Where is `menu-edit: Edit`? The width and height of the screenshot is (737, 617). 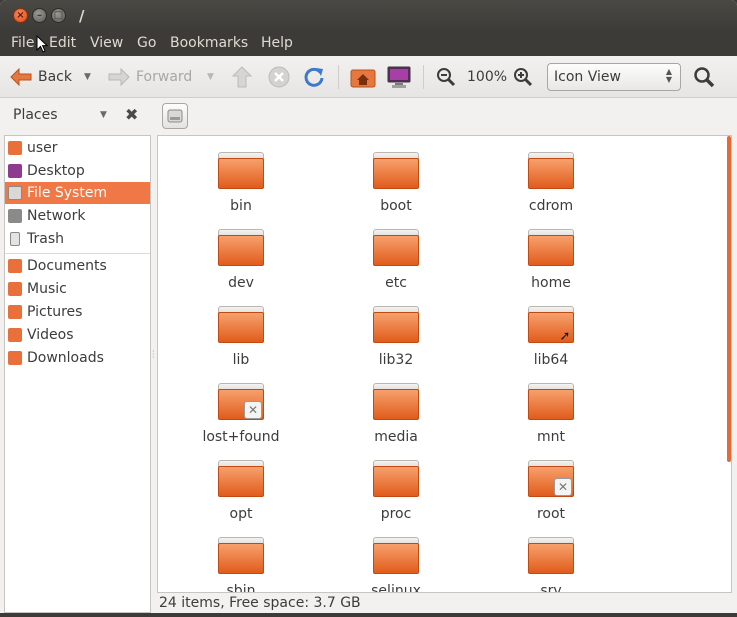 menu-edit: Edit is located at coordinates (62, 43).